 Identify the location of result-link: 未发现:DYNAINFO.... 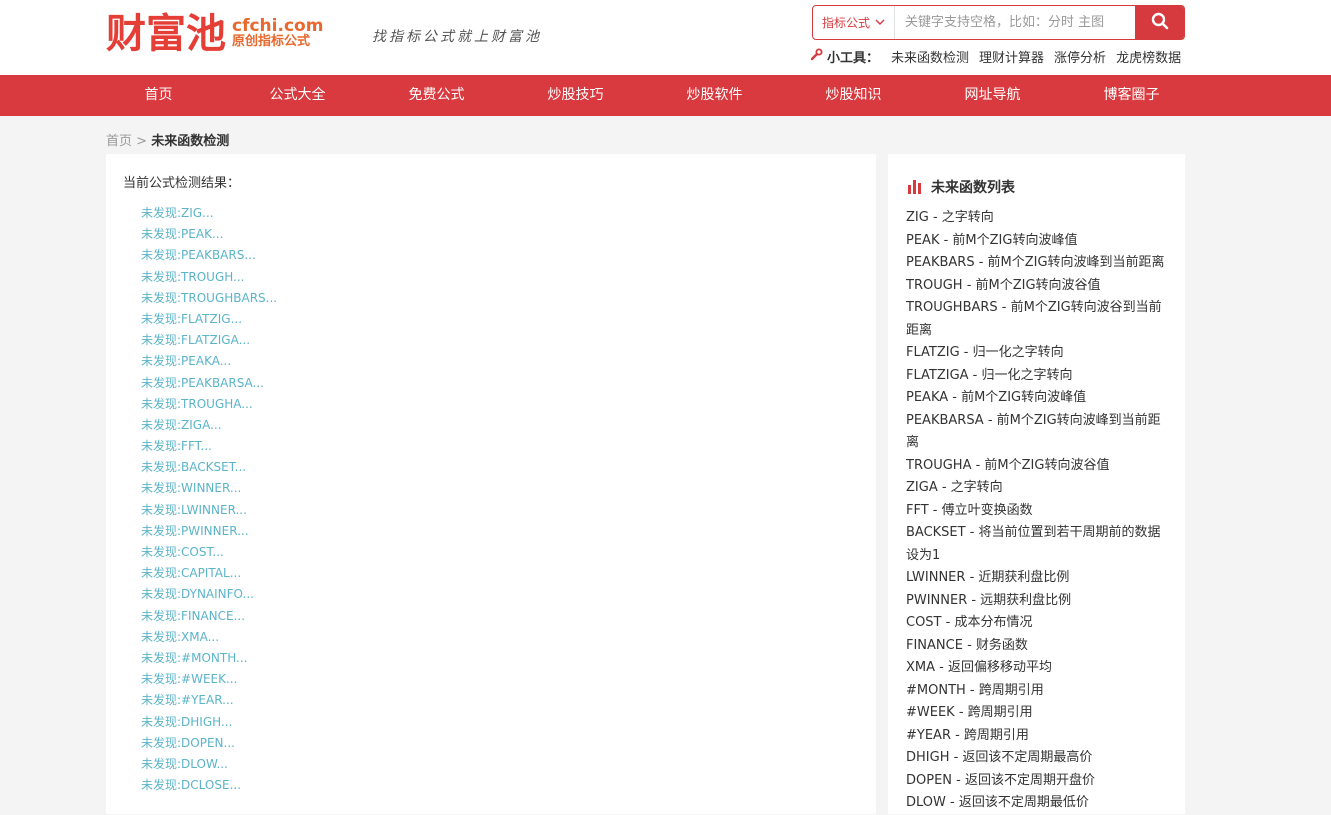
(197, 594).